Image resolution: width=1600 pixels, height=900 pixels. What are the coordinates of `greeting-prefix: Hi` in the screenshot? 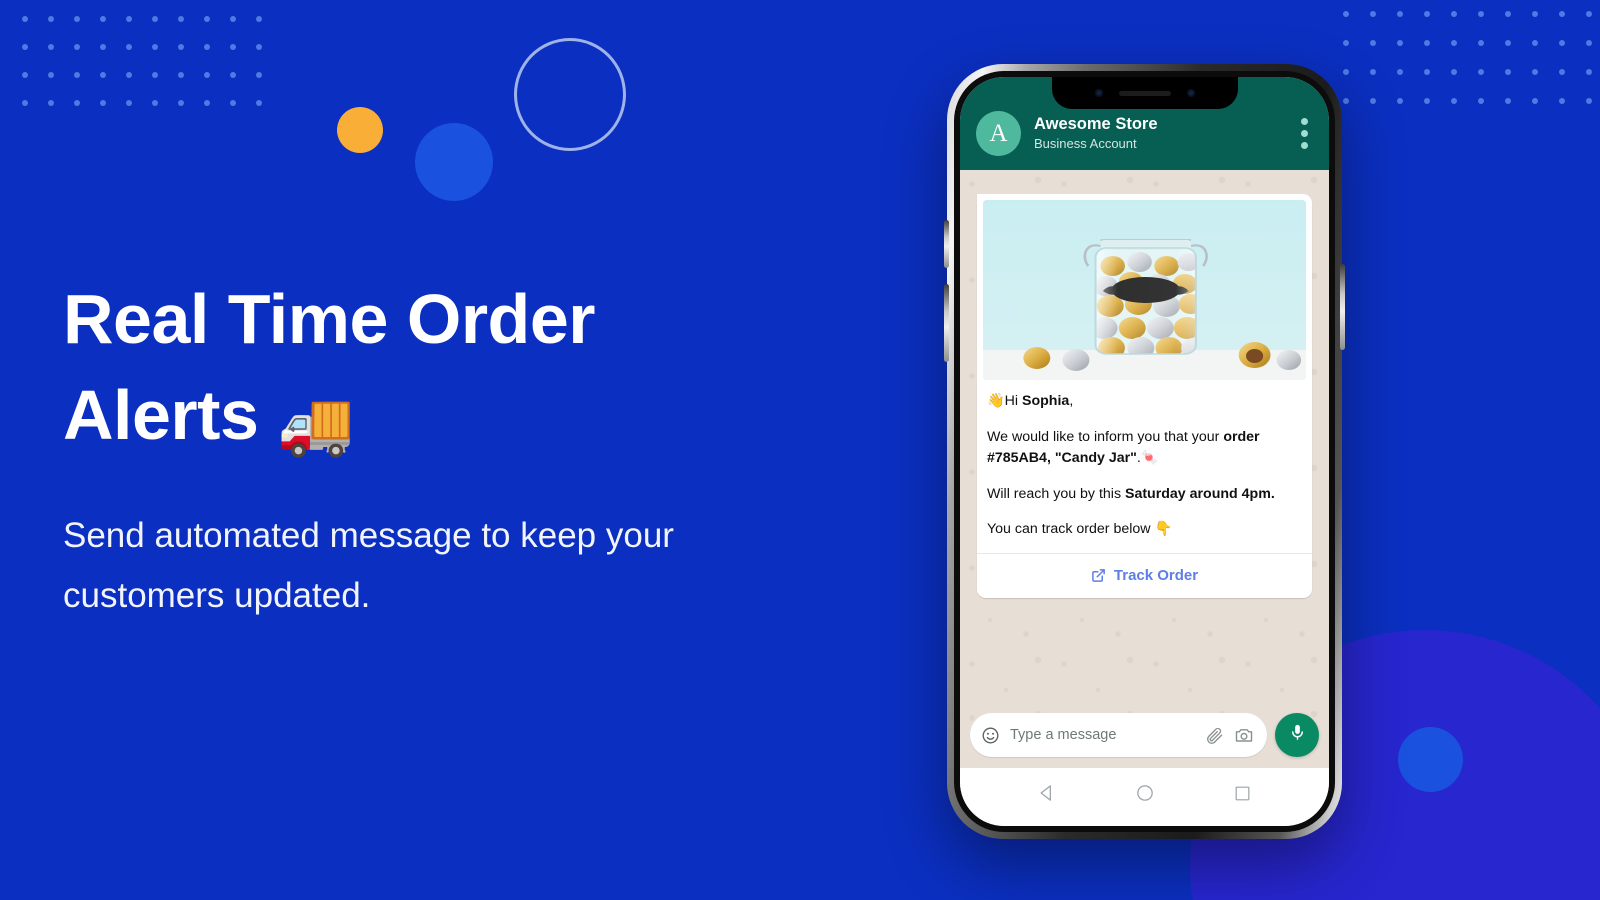 It's located at (1013, 401).